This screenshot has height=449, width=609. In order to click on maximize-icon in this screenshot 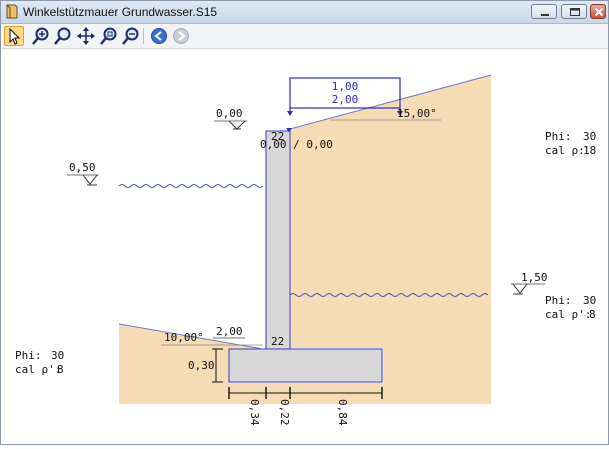, I will do `click(575, 12)`.